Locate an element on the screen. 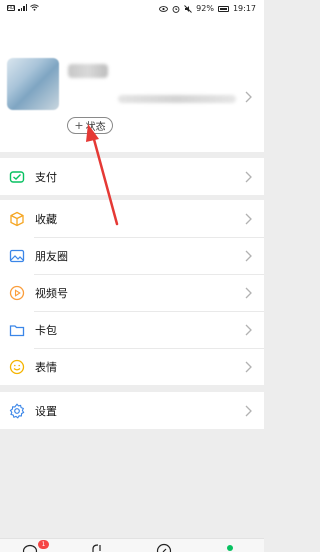  menu-item-pay: 支付 is located at coordinates (132, 176).